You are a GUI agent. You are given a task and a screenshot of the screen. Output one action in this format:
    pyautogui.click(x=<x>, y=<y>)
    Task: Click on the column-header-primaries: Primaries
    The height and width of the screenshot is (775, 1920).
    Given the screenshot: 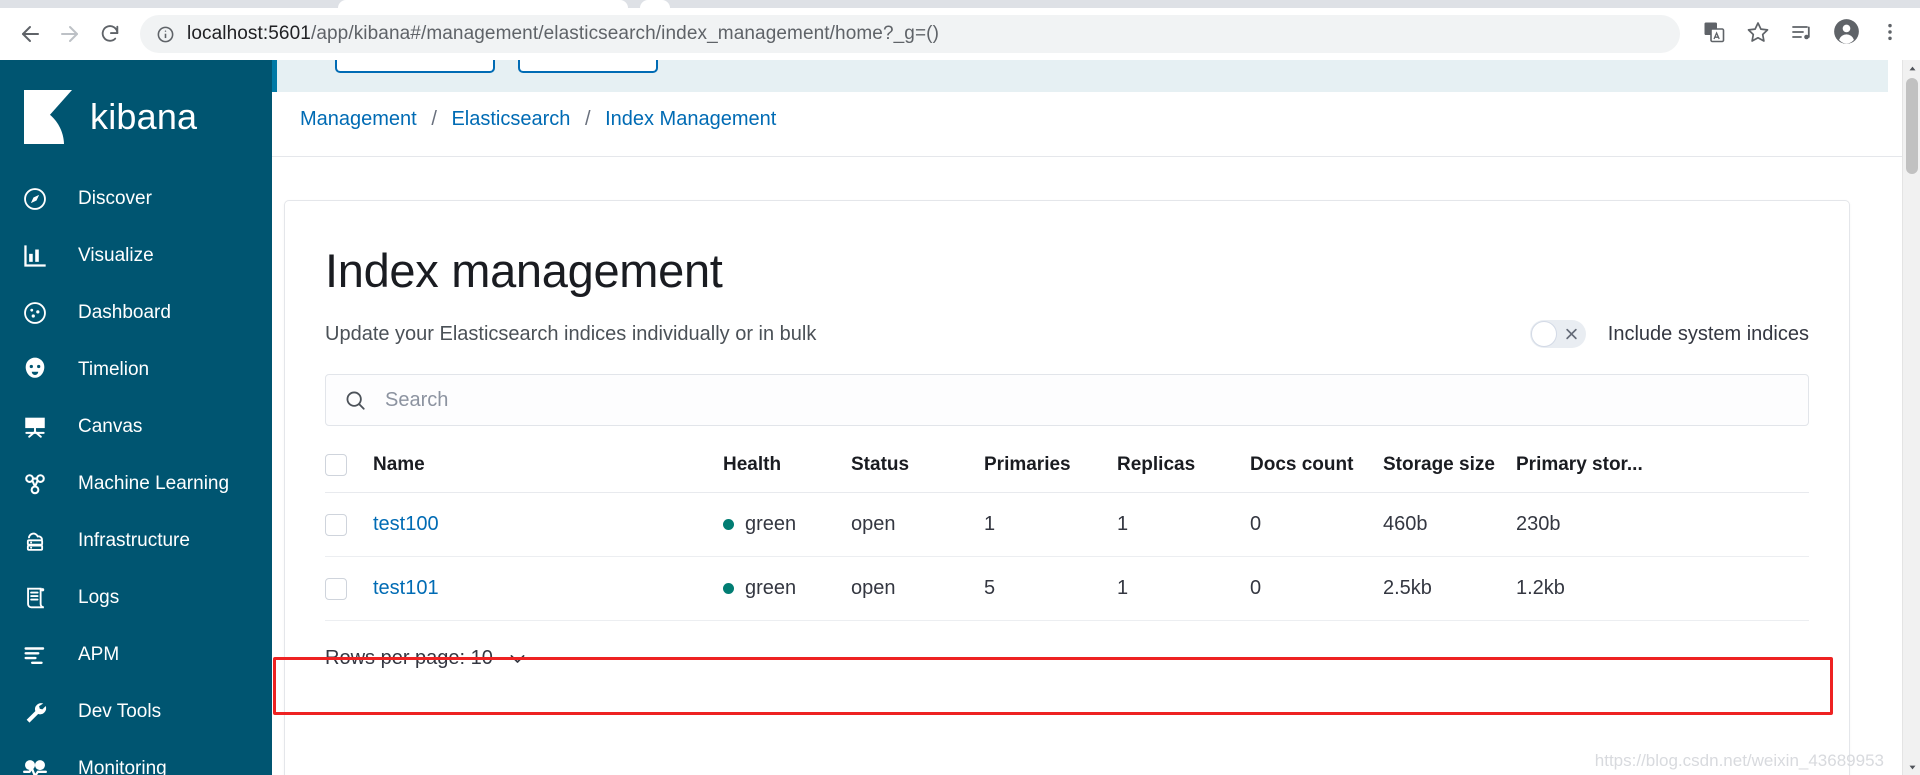 What is the action you would take?
    pyautogui.click(x=1050, y=464)
    